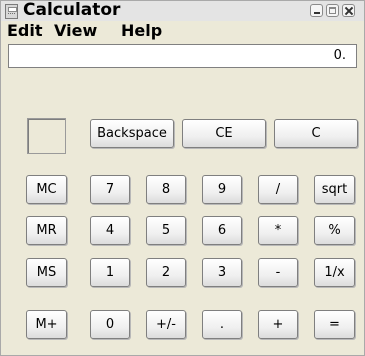 This screenshot has width=365, height=356. Describe the element at coordinates (222, 272) in the screenshot. I see `digit-3-button: 3` at that location.